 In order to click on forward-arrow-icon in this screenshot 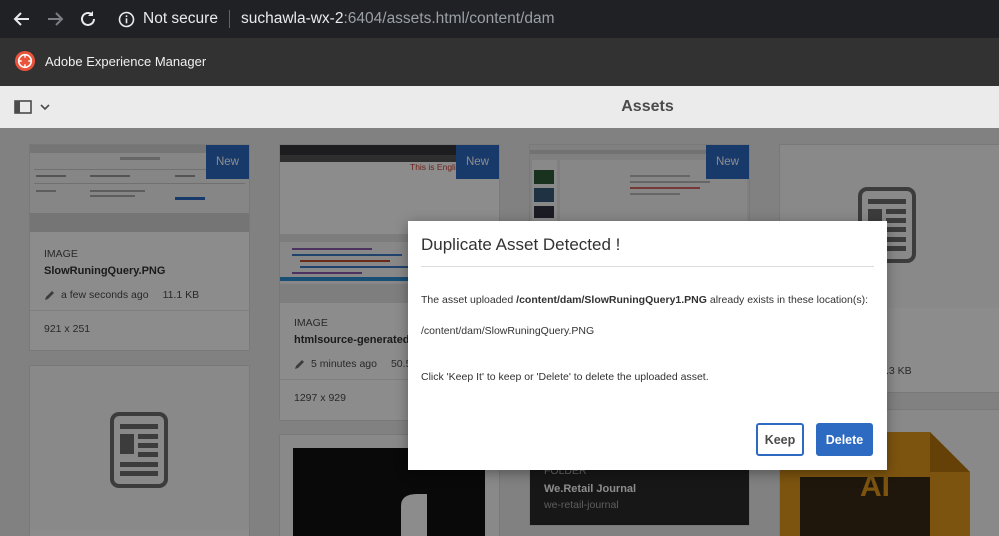, I will do `click(55, 19)`.